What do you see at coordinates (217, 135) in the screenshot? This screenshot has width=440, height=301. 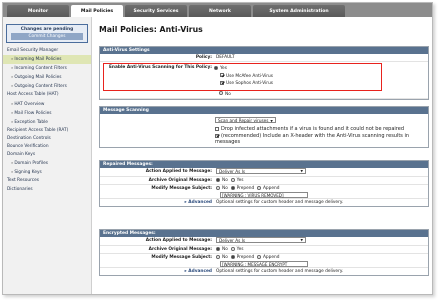 I see `xheader-checkbox` at bounding box center [217, 135].